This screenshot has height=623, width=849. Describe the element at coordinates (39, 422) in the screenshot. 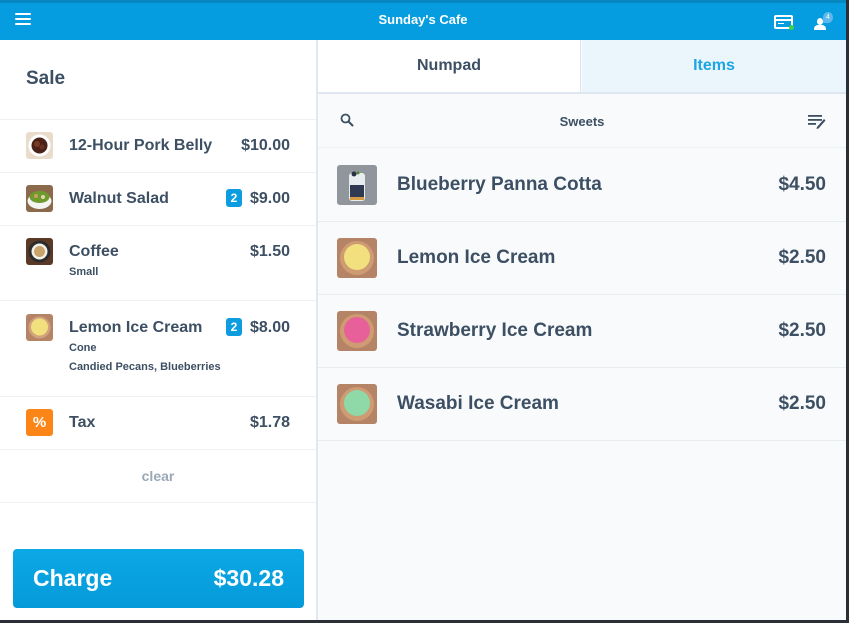

I see `percent-icon: %` at that location.